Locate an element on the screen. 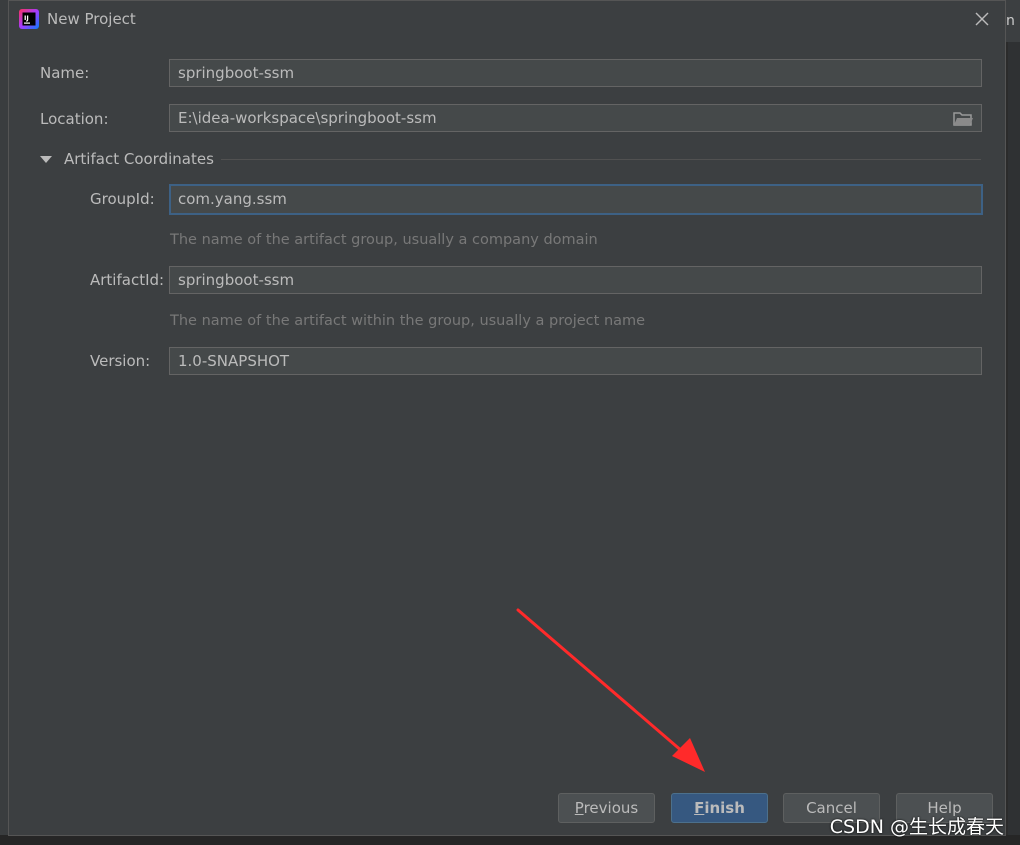 This screenshot has height=845, width=1020. name-field: springboot-ssm is located at coordinates (575, 73).